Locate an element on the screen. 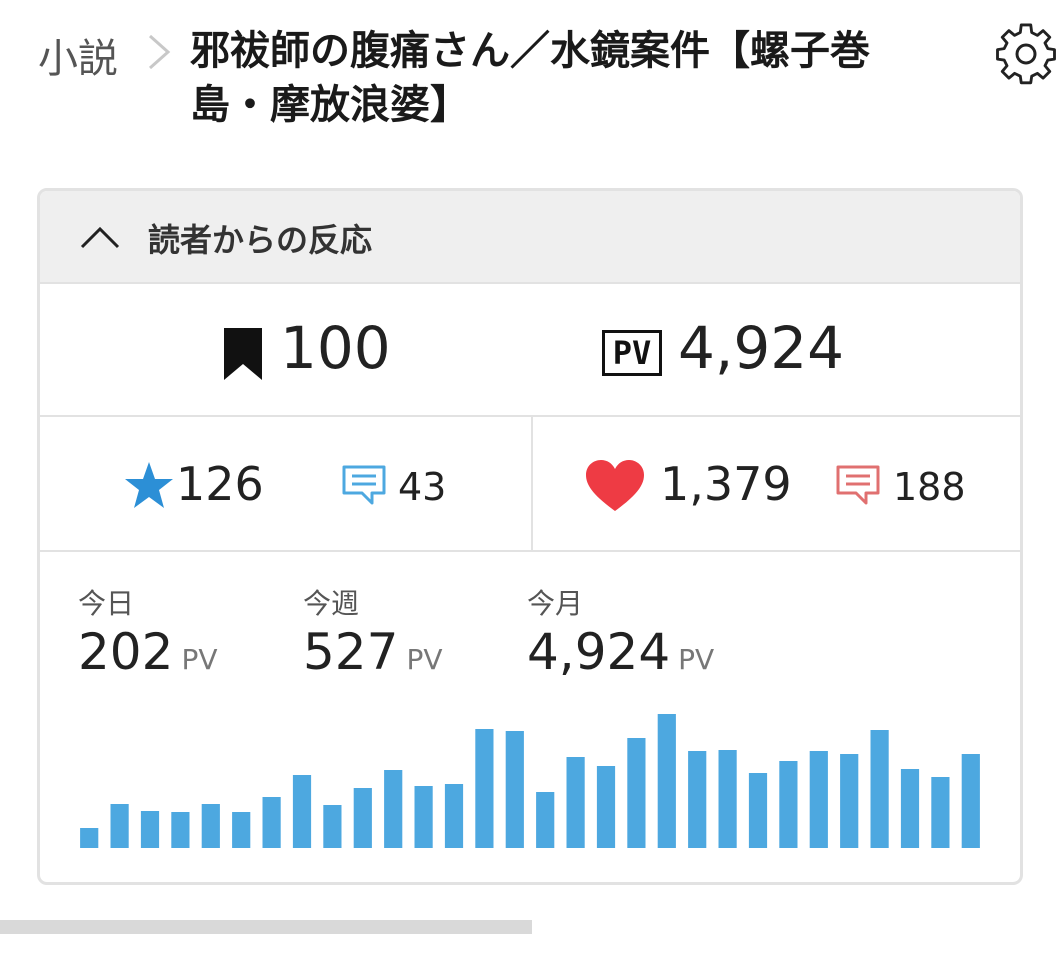  bookmark-icon is located at coordinates (243, 354).